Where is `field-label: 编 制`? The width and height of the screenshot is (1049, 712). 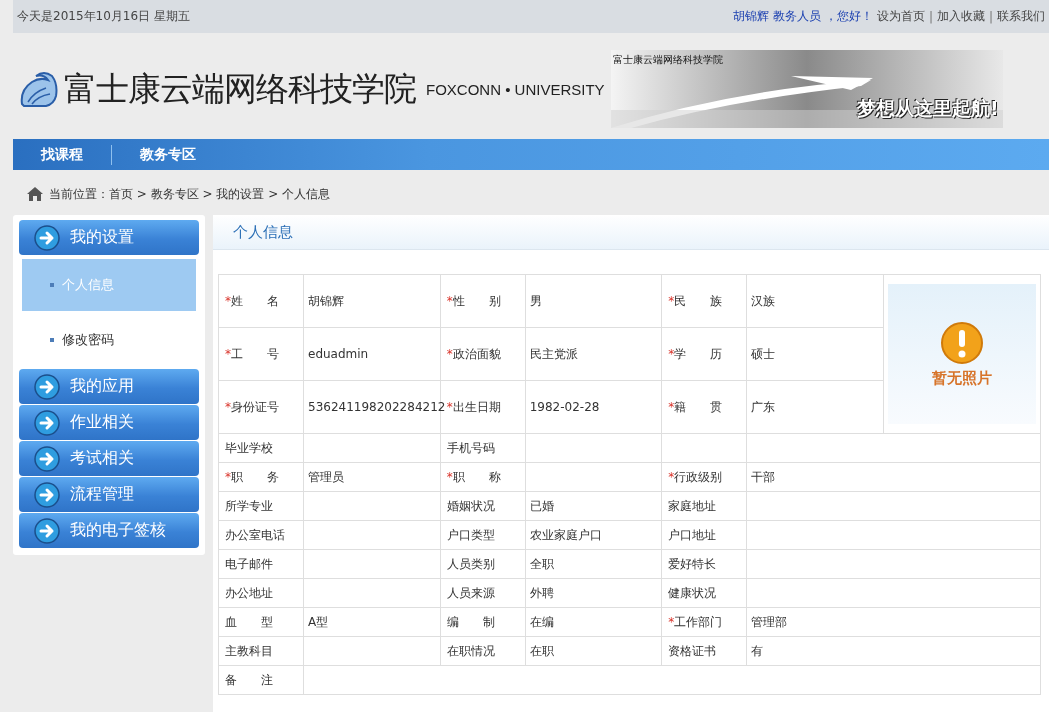
field-label: 编 制 is located at coordinates (470, 621).